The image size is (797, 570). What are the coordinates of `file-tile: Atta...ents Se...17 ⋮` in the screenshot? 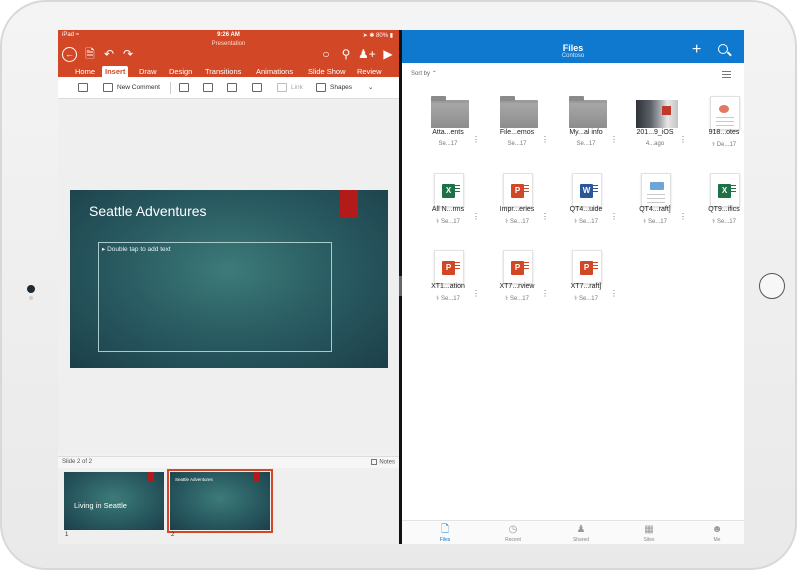 It's located at (447, 131).